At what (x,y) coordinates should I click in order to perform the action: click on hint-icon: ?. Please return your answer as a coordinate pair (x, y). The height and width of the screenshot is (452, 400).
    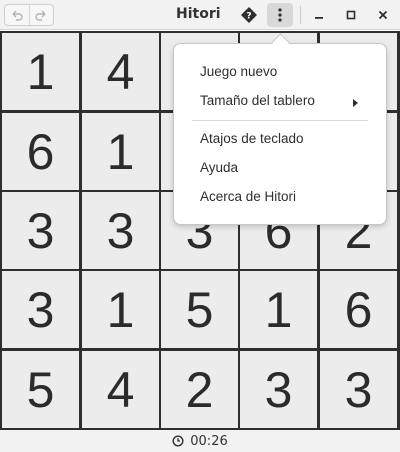
    Looking at the image, I should click on (249, 15).